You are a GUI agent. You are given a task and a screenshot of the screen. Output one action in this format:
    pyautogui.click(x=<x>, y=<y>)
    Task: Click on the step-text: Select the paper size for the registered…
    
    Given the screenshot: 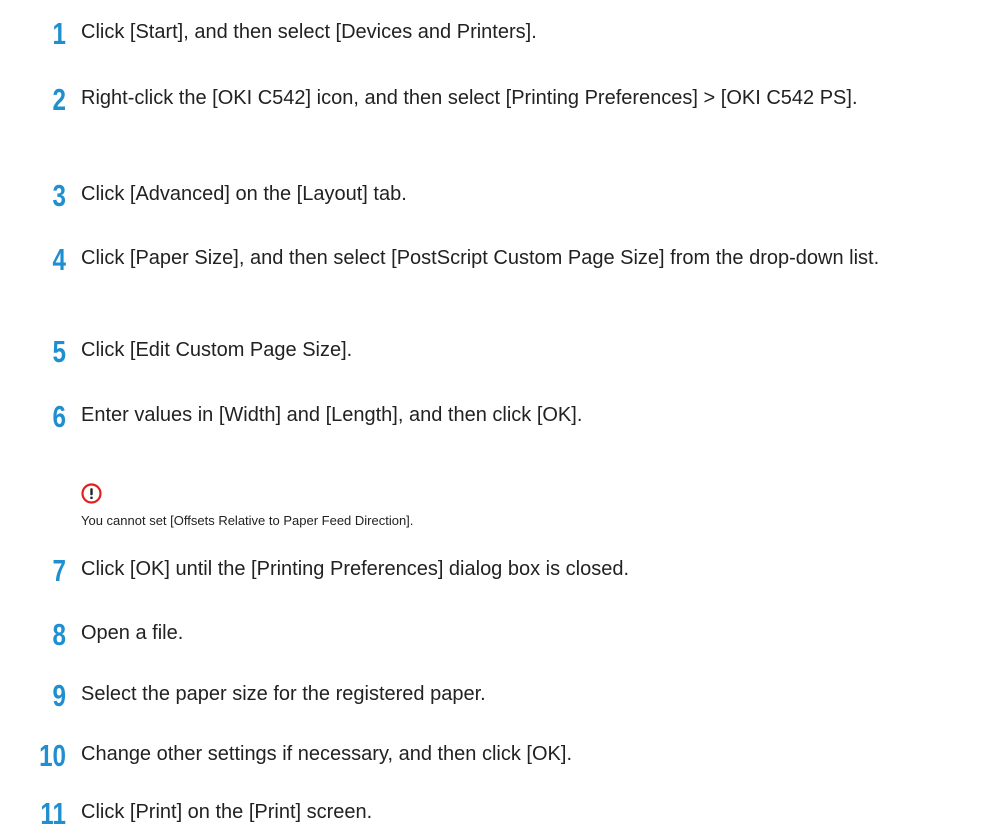 What is the action you would take?
    pyautogui.click(x=283, y=694)
    